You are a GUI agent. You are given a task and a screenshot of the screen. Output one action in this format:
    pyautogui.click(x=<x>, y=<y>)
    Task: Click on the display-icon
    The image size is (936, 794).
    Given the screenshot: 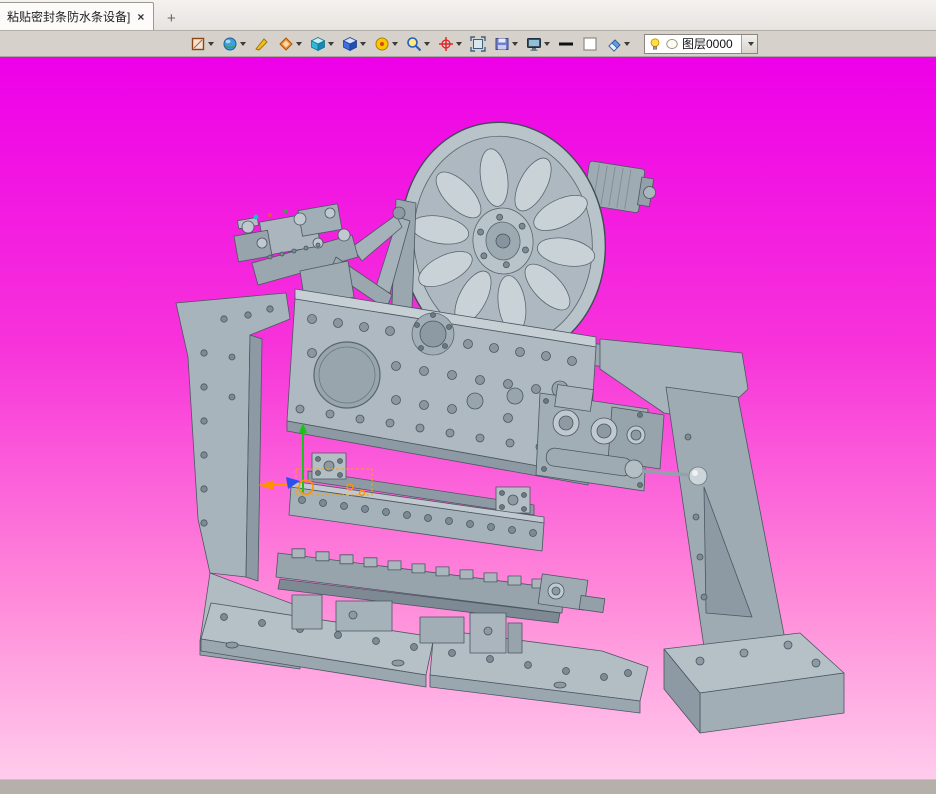 What is the action you would take?
    pyautogui.click(x=534, y=44)
    